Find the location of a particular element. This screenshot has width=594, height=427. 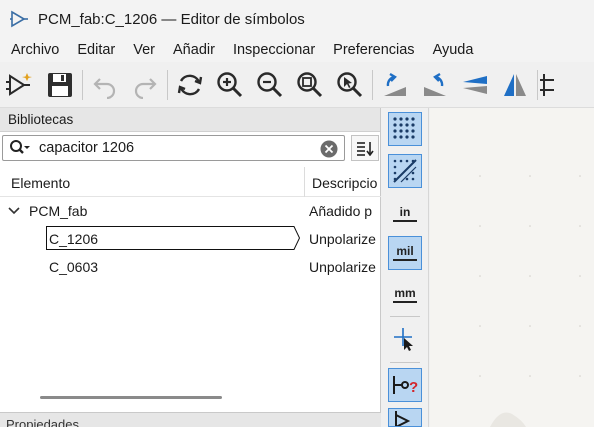

mirror-vertical-button is located at coordinates (475, 85).